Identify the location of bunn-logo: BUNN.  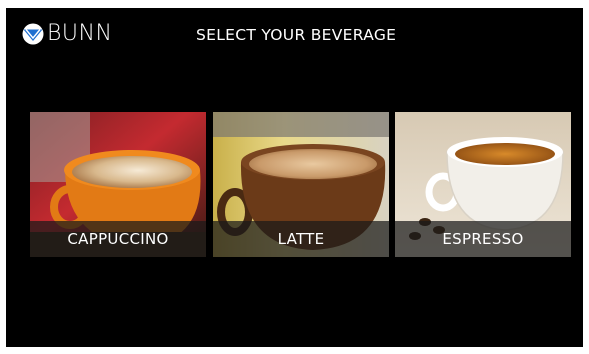
(67, 34).